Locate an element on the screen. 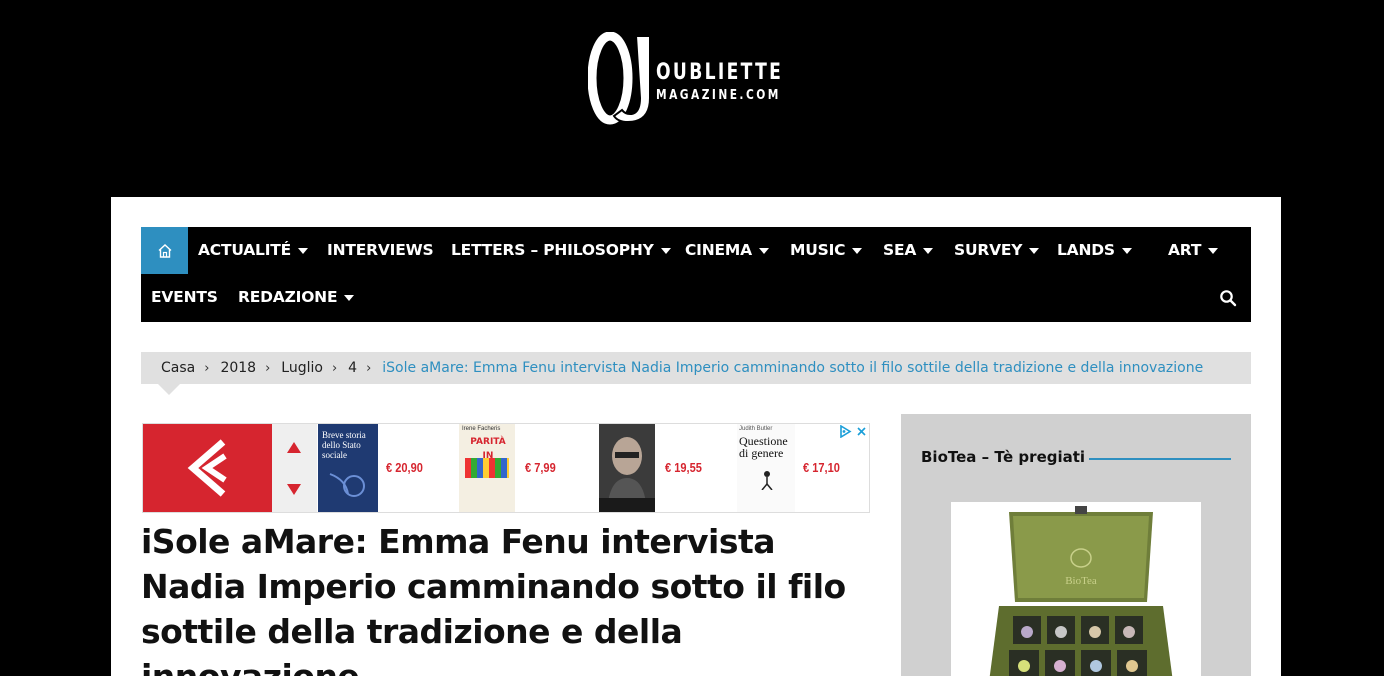 The image size is (1384, 676). portrait-icon is located at coordinates (627, 468).